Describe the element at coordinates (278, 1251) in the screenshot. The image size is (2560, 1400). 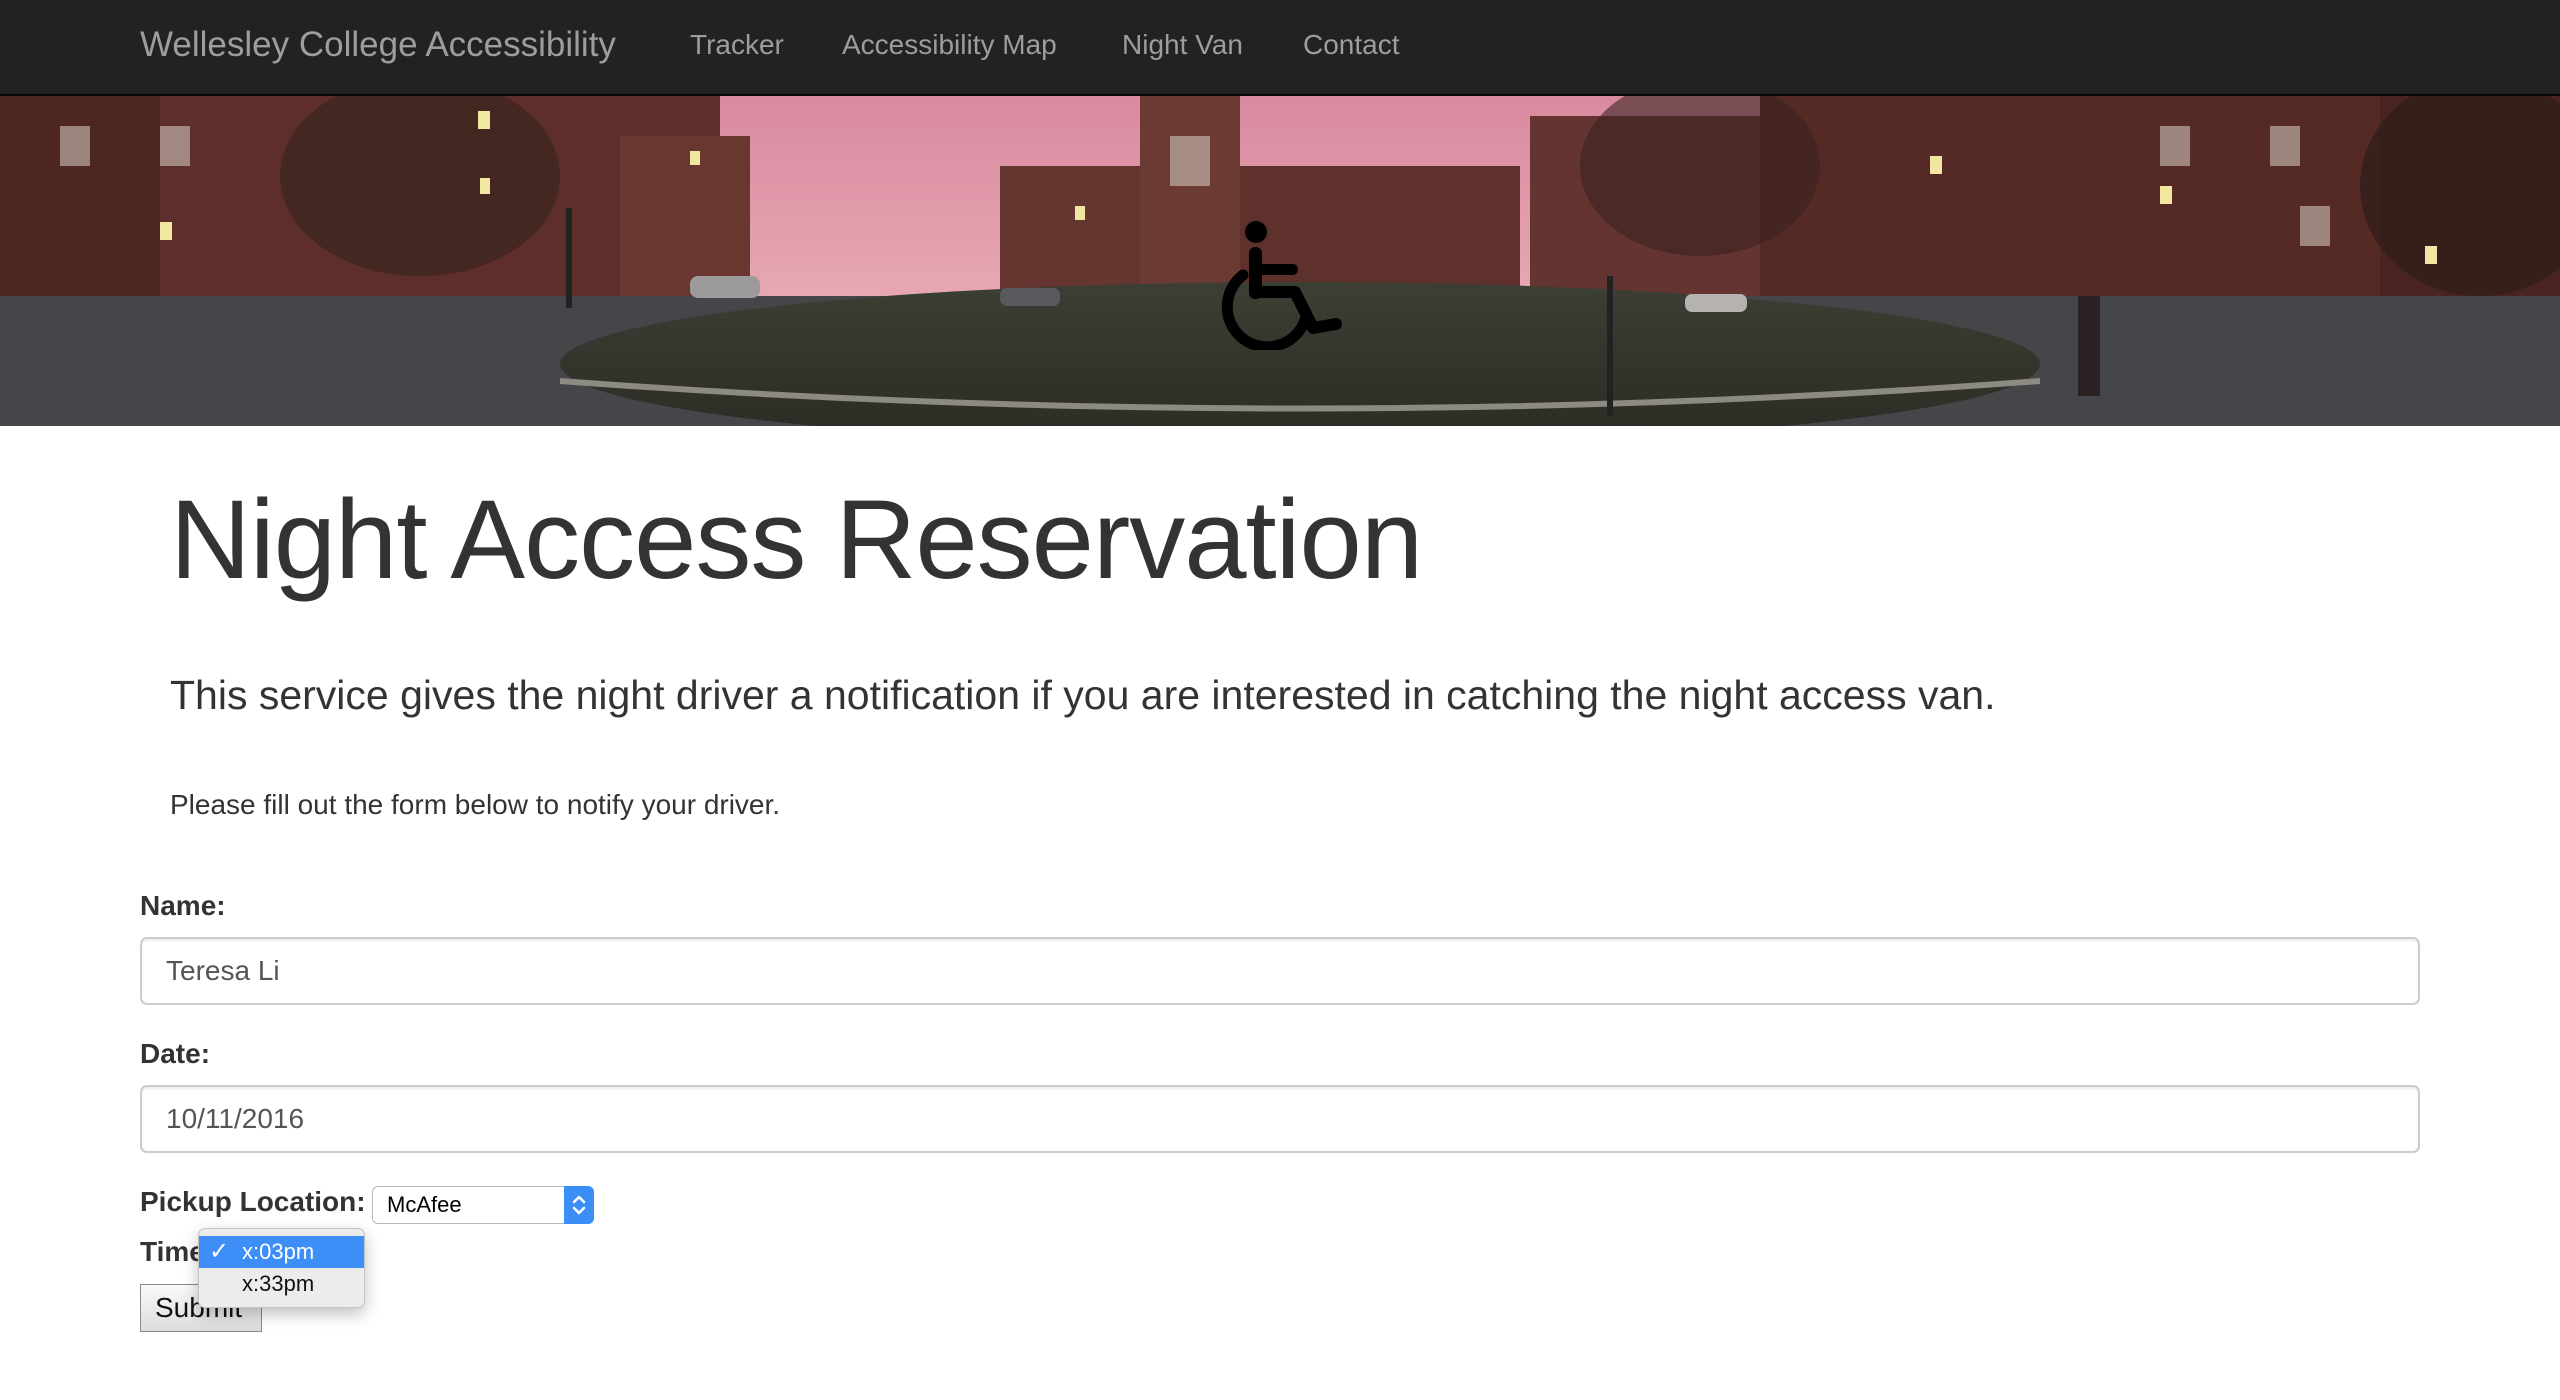
I see `time-option-label: x:03pm` at that location.